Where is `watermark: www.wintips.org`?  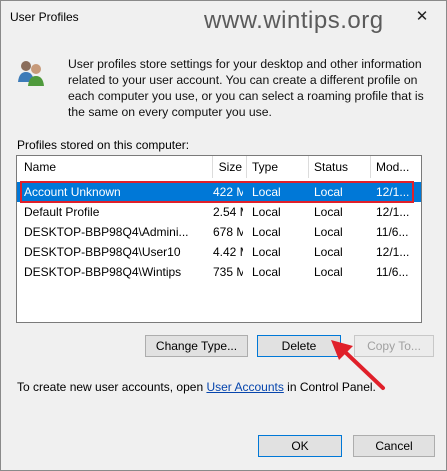 watermark: www.wintips.org is located at coordinates (294, 20).